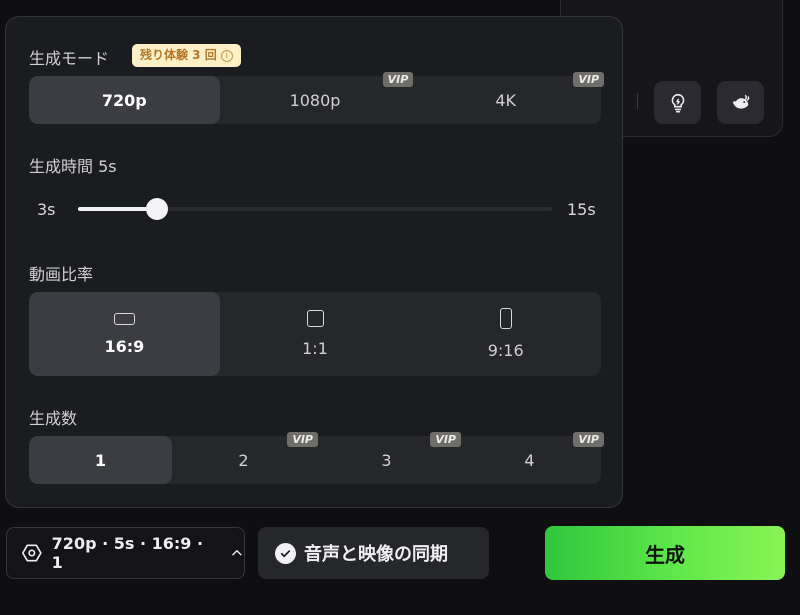 This screenshot has width=800, height=615. What do you see at coordinates (124, 334) in the screenshot?
I see `aspect-option-16-9: 16:9` at bounding box center [124, 334].